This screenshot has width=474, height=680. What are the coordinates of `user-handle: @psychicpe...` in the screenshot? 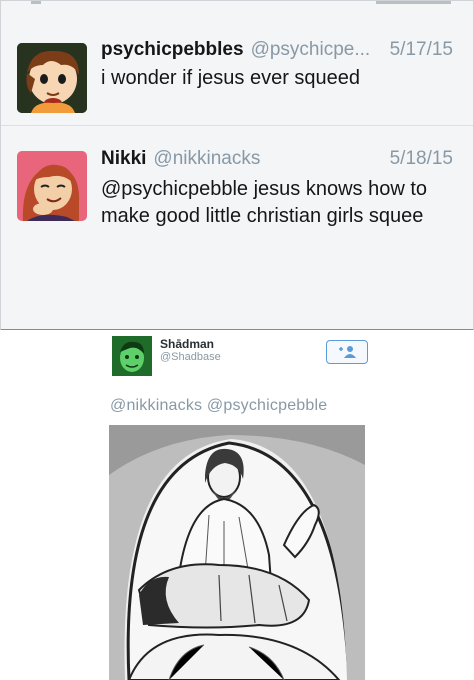 It's located at (316, 50).